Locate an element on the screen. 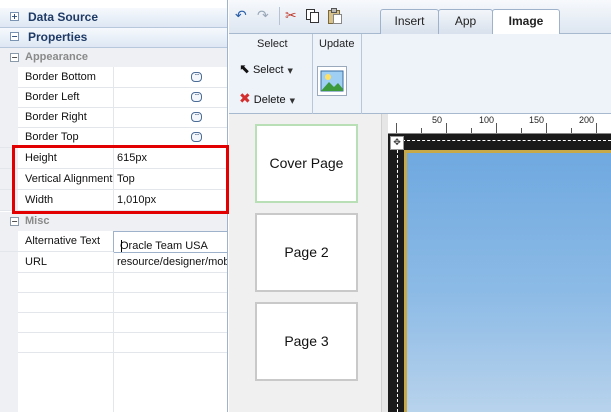  property-name: Border Left is located at coordinates (52, 97).